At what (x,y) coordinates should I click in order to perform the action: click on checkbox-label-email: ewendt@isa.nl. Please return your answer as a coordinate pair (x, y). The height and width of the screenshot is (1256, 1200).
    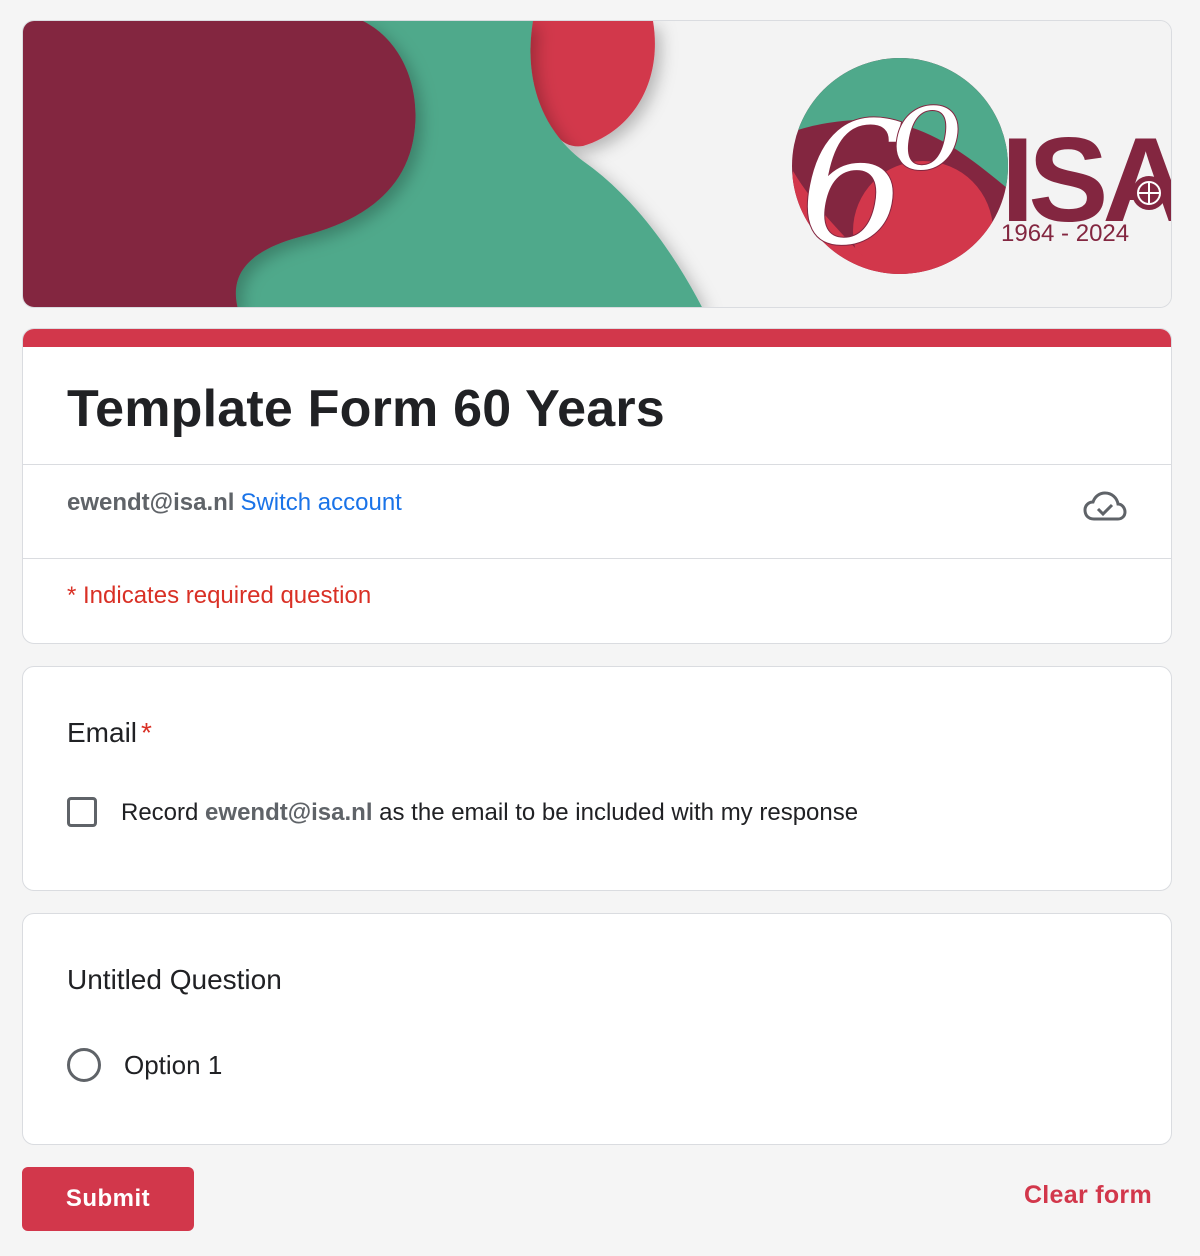
    Looking at the image, I should click on (289, 812).